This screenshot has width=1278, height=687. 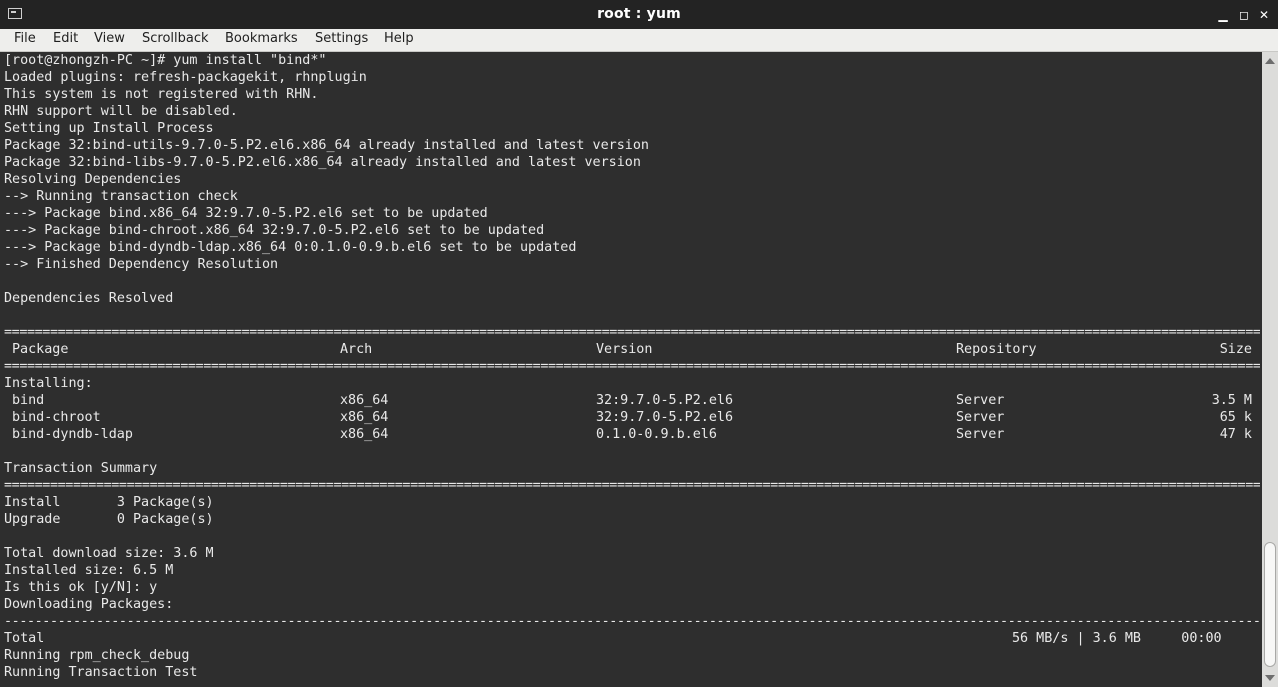 I want to click on output-line: Resolving Dependencies, so click(x=93, y=179).